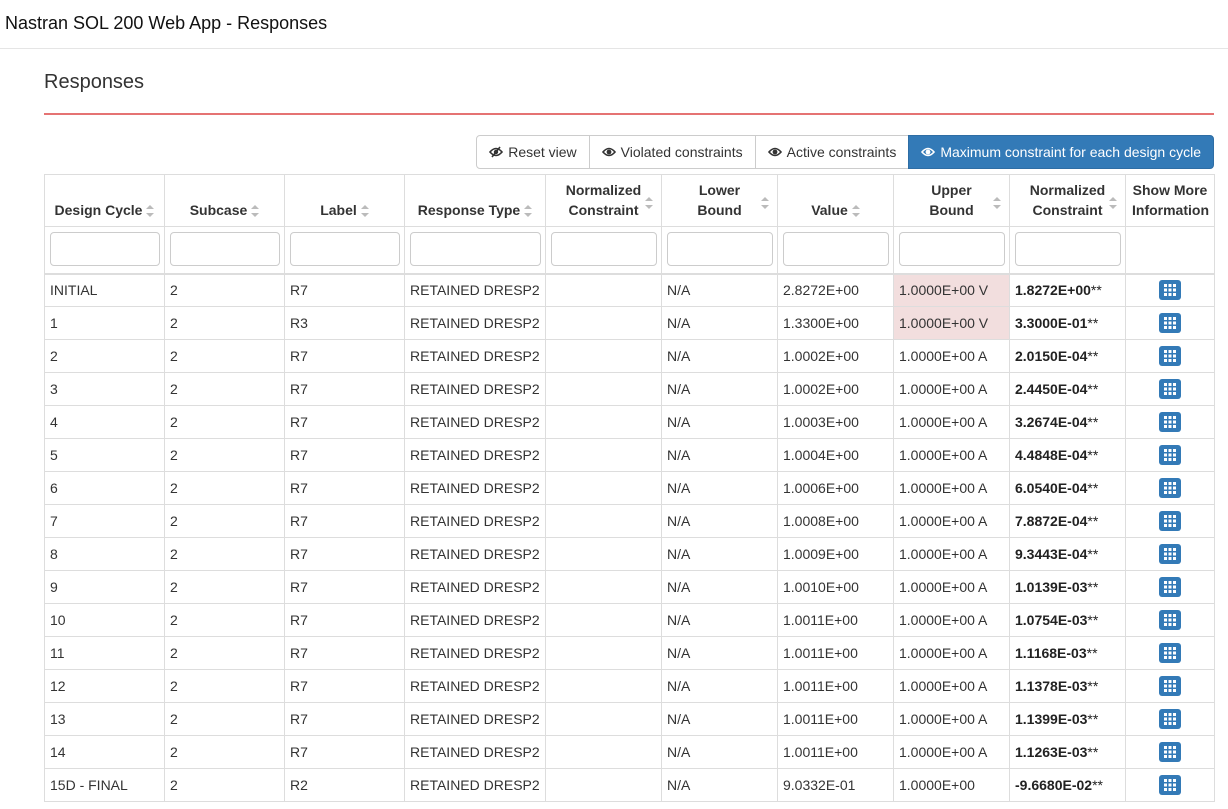 Image resolution: width=1228 pixels, height=809 pixels. Describe the element at coordinates (832, 152) in the screenshot. I see `active-constraints-button: Active constraints` at that location.